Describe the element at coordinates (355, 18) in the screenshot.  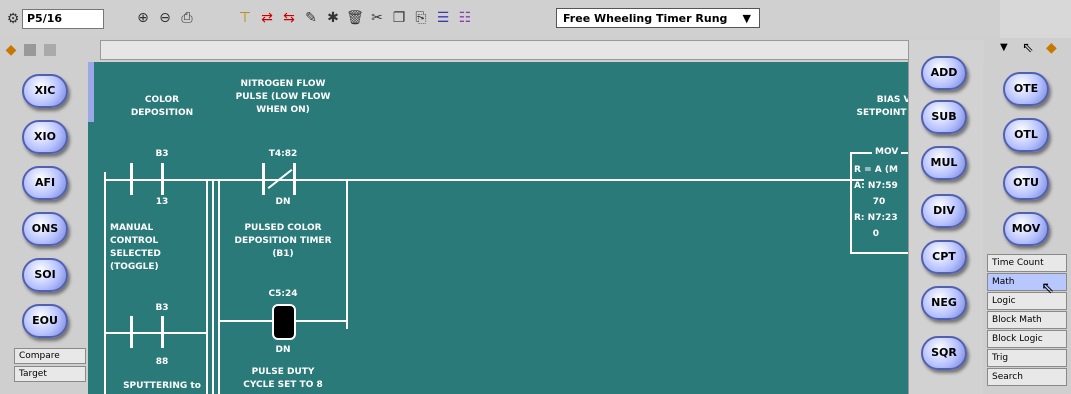
I see `delete-icon: 🗑` at that location.